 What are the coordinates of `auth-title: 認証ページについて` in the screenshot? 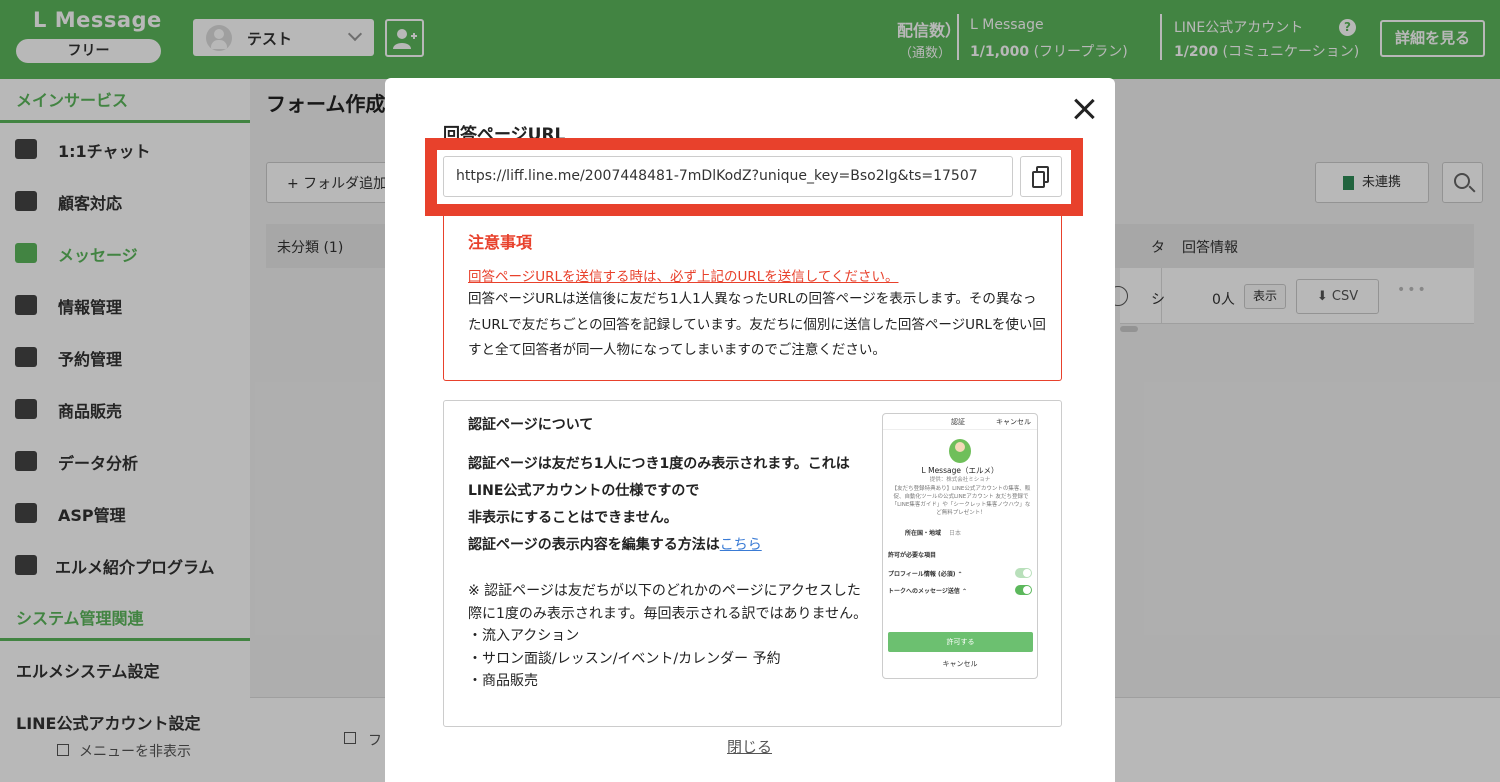 It's located at (531, 425).